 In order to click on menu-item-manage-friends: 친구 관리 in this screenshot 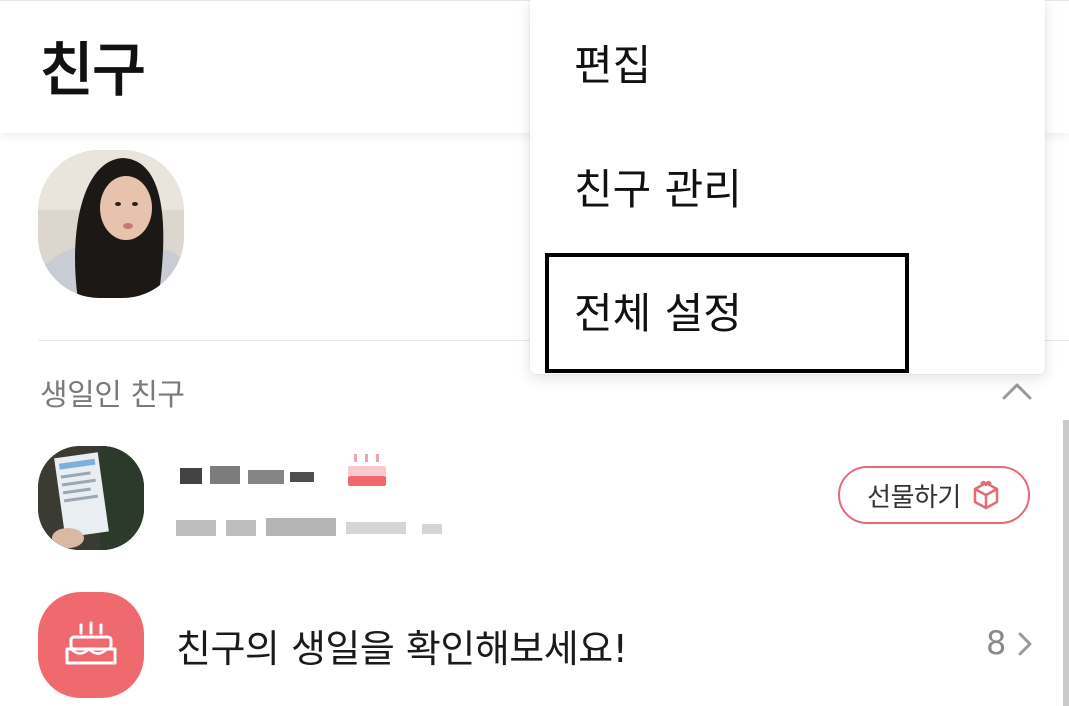, I will do `click(787, 186)`.